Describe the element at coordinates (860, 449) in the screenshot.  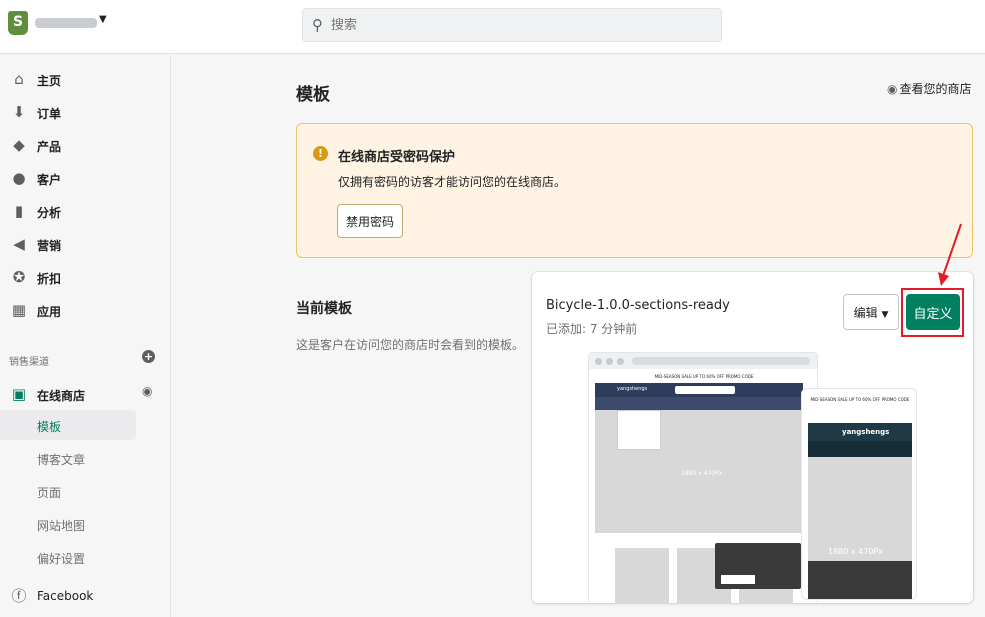
I see `mobile-shipping-bar` at that location.